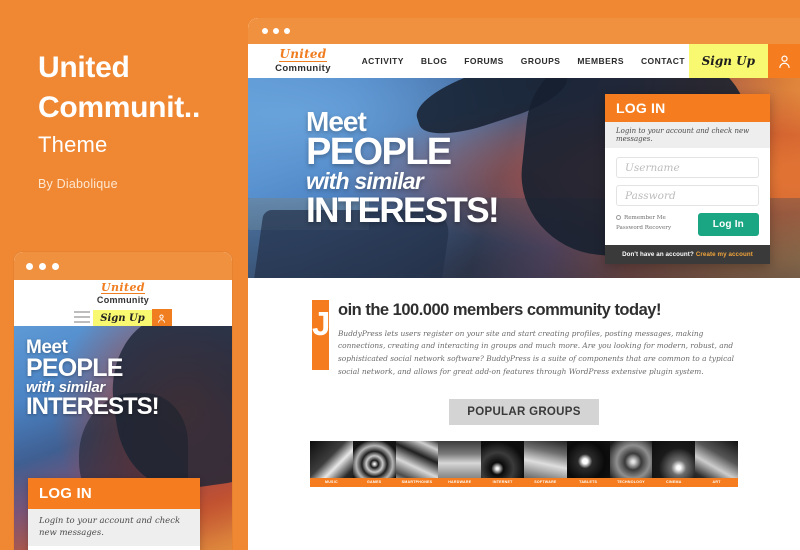 The image size is (800, 550). Describe the element at coordinates (114, 548) in the screenshot. I see `mobile-login-body: Username Password` at that location.